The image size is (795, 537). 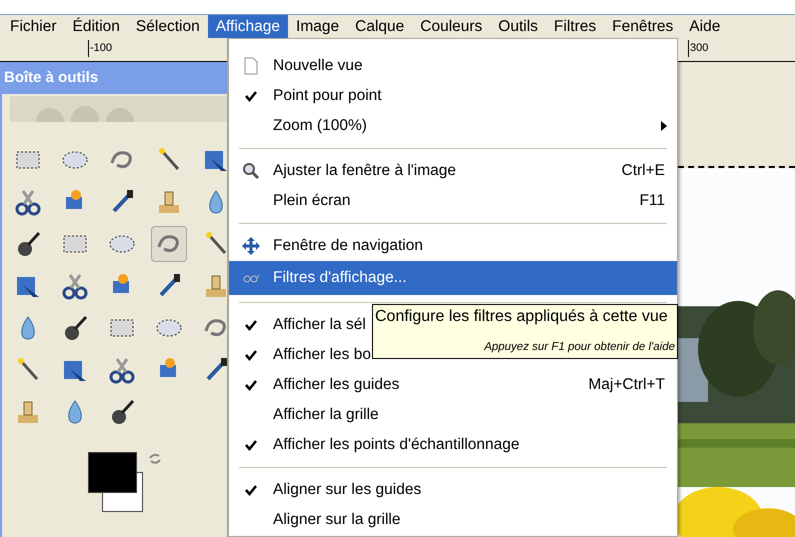 I want to click on menu-item-label: Fenêtre de navigation, so click(x=348, y=246).